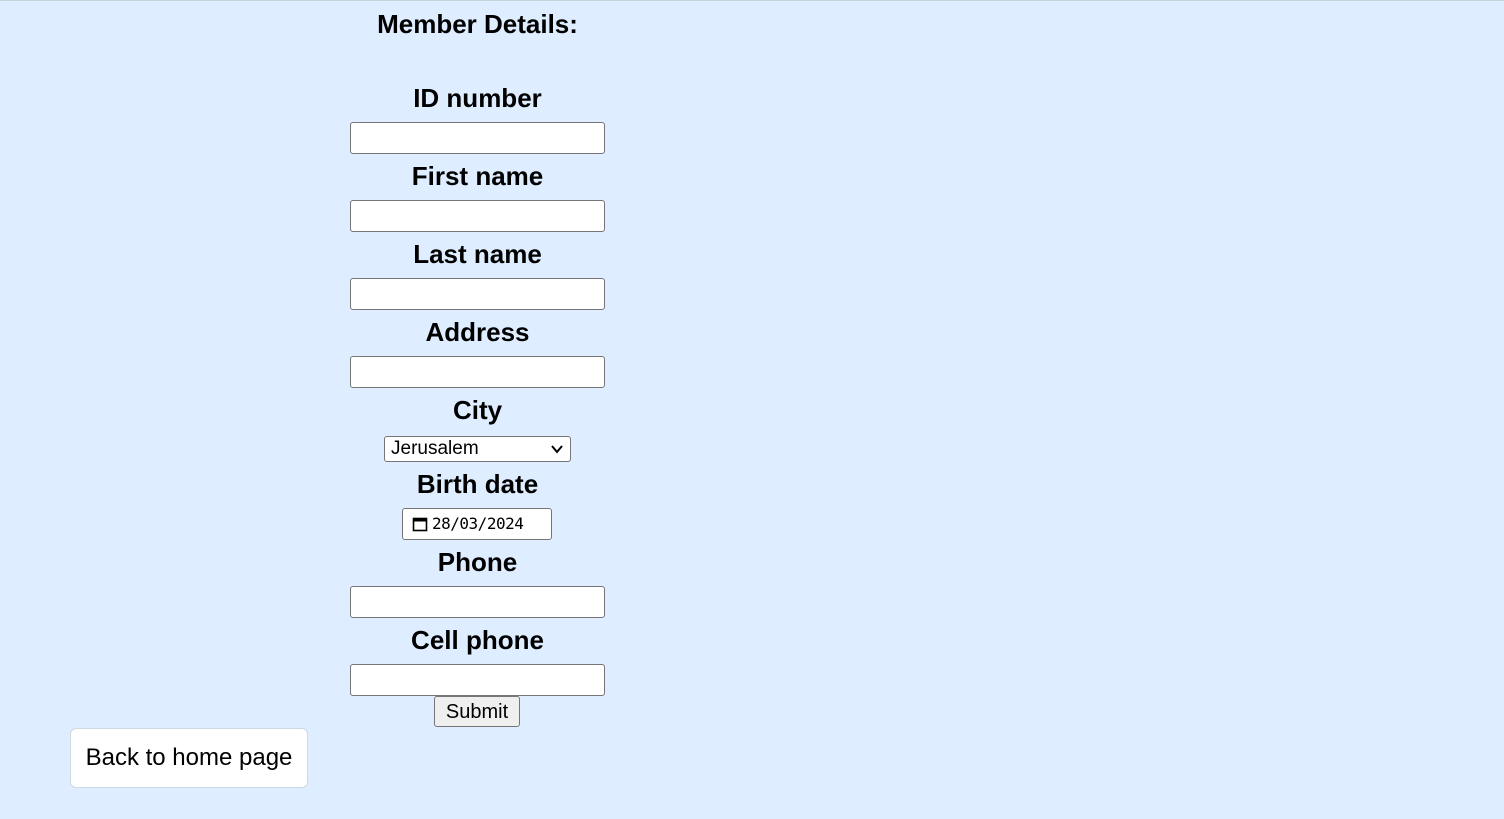 This screenshot has width=1504, height=819. Describe the element at coordinates (189, 758) in the screenshot. I see `back-to-home-button: Back to home page` at that location.